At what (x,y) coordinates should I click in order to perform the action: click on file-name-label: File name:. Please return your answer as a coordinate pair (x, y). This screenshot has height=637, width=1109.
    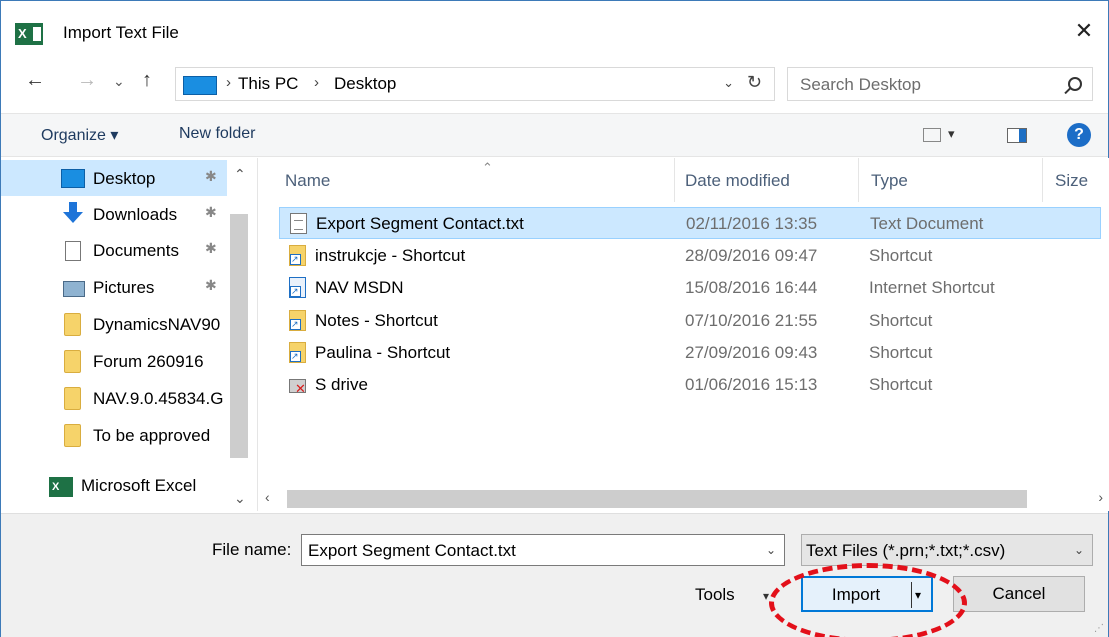
    Looking at the image, I should click on (252, 549).